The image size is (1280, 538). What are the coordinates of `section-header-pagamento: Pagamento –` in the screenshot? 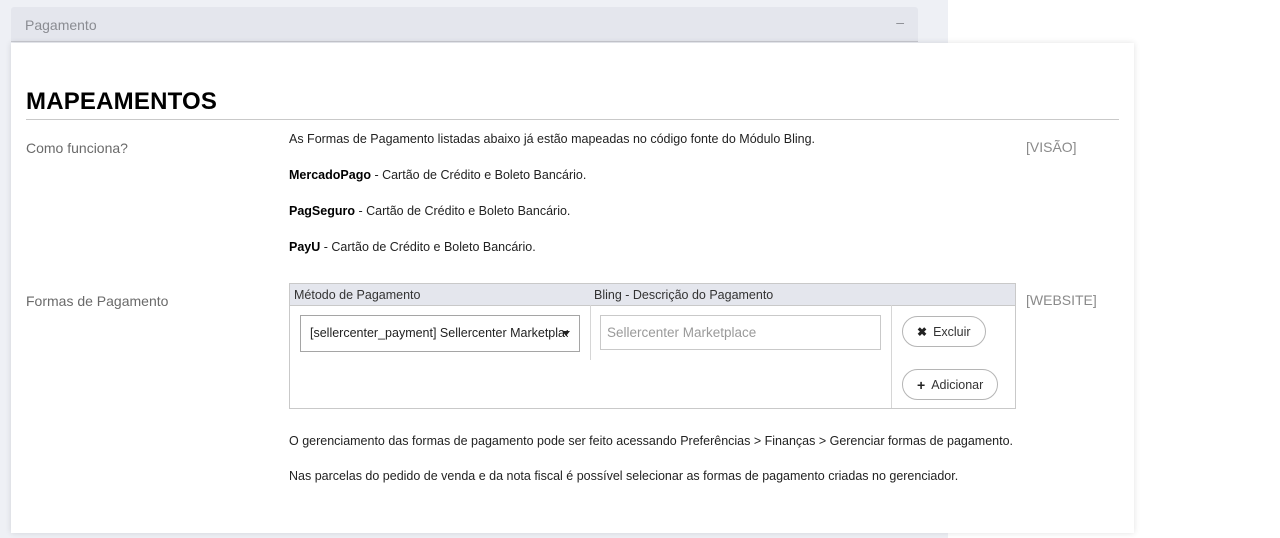 It's located at (464, 24).